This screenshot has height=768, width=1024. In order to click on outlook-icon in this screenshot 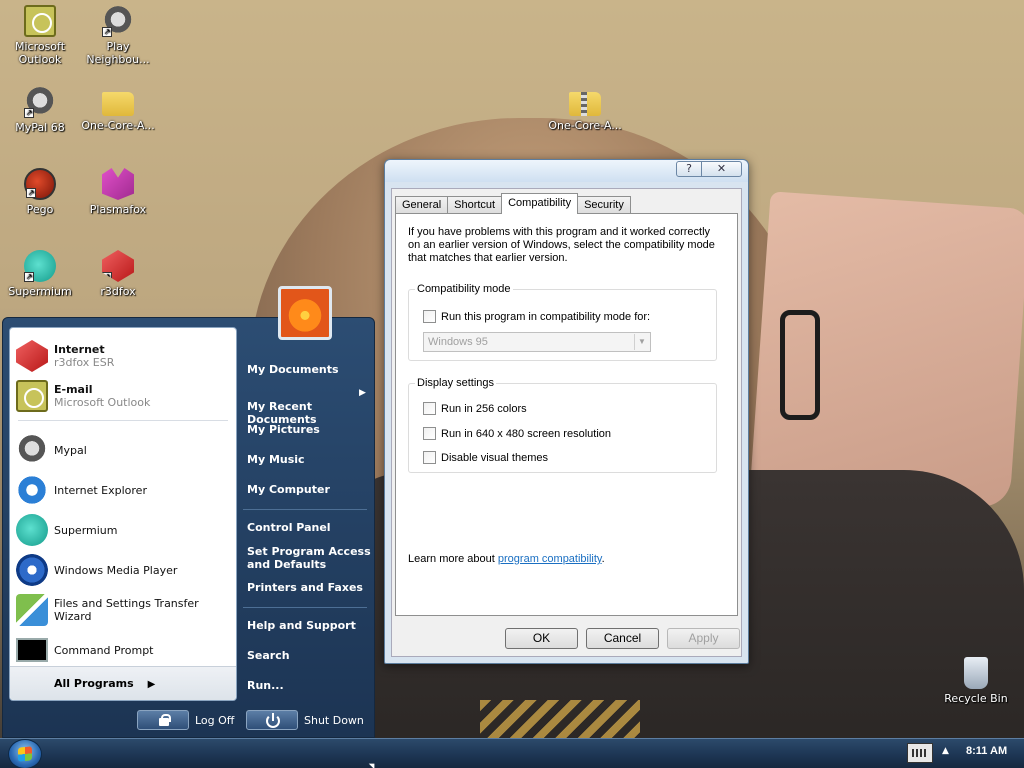, I will do `click(40, 21)`.